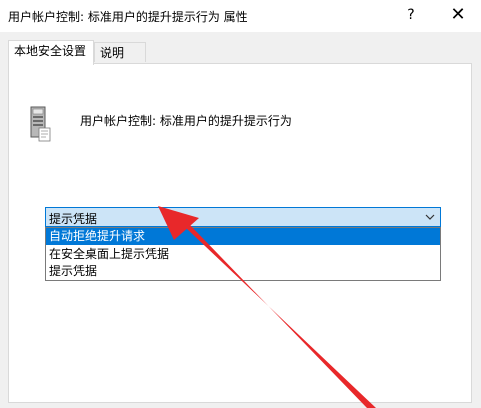 The image size is (481, 408). I want to click on combobox-value: 提示凭据, so click(73, 219).